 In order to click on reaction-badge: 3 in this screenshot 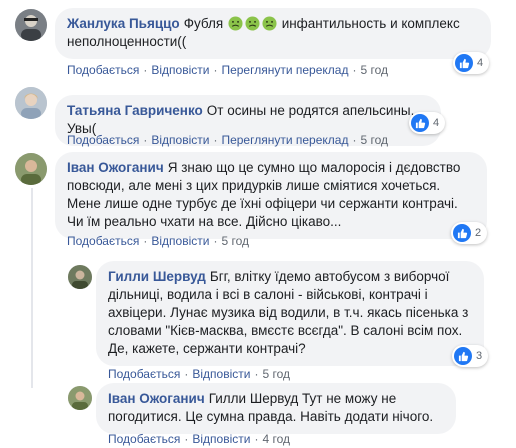, I will do `click(470, 356)`.